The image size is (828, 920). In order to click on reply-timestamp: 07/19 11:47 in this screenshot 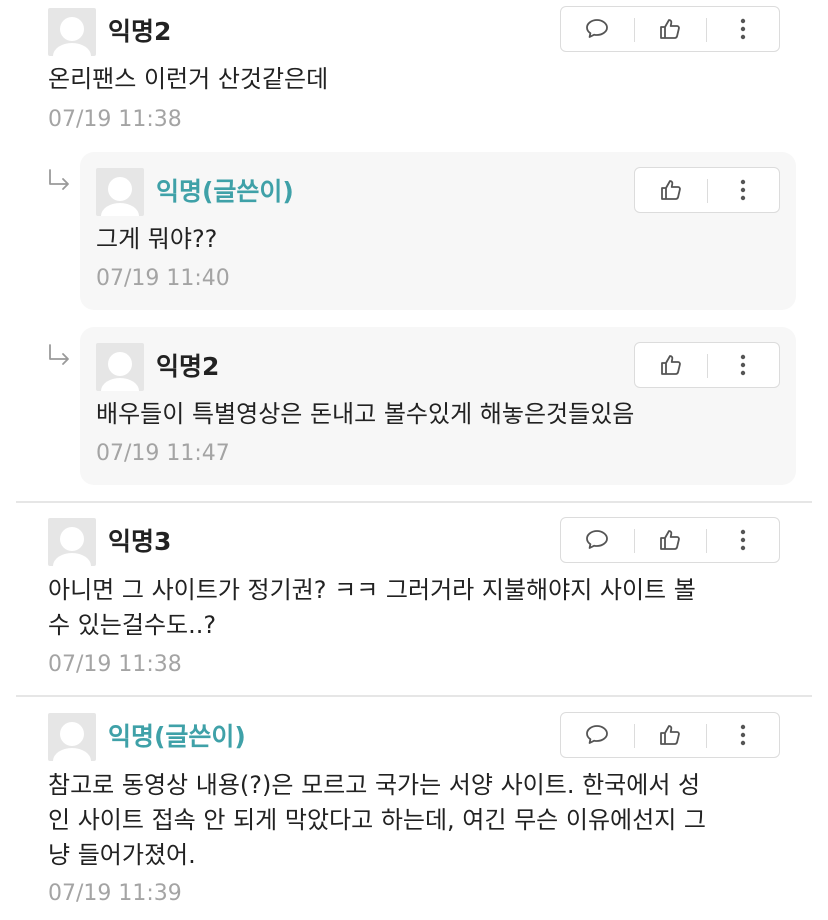, I will do `click(163, 453)`.